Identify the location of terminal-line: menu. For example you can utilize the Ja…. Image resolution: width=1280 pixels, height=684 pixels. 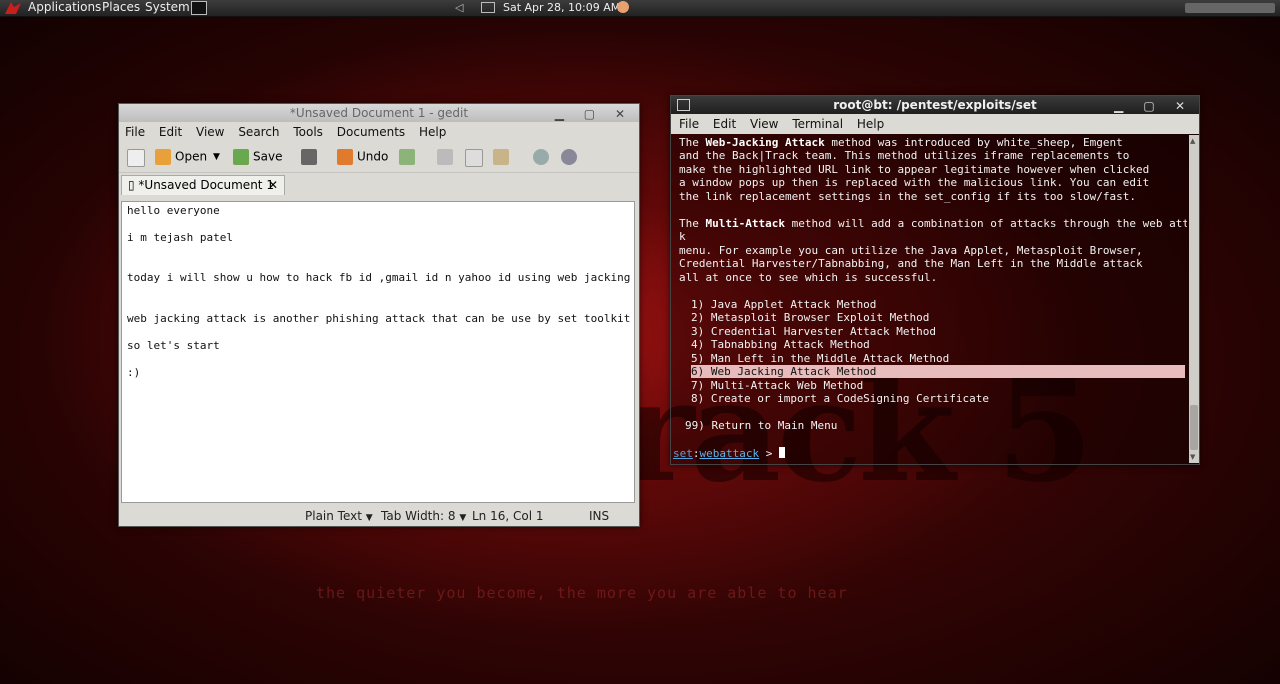
(911, 250).